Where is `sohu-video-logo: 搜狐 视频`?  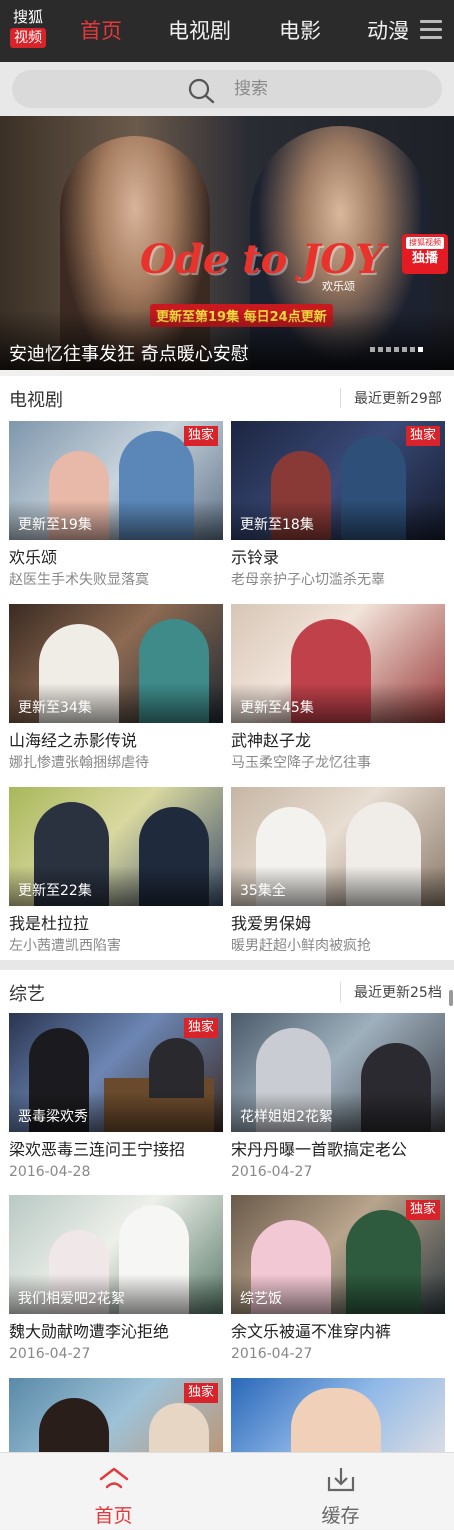
sohu-video-logo: 搜狐 视频 is located at coordinates (28, 29).